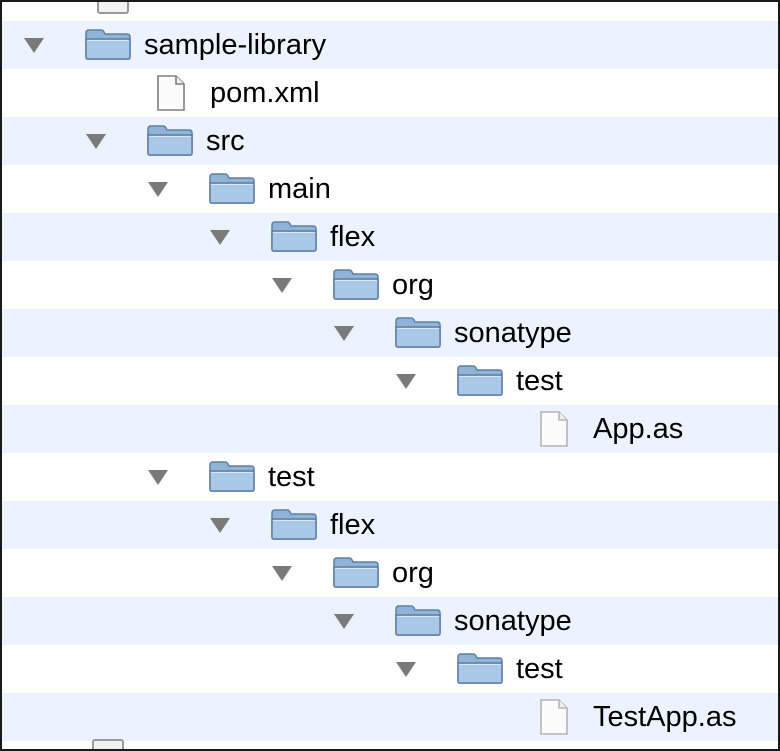  I want to click on tree-row: sample-library, so click(390, 45).